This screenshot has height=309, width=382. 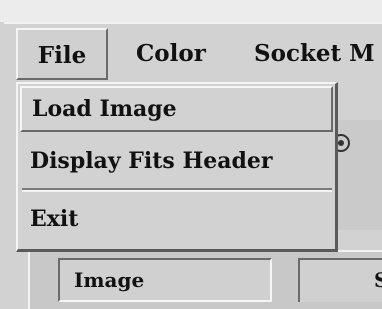 What do you see at coordinates (165, 280) in the screenshot?
I see `image-field: Image` at bounding box center [165, 280].